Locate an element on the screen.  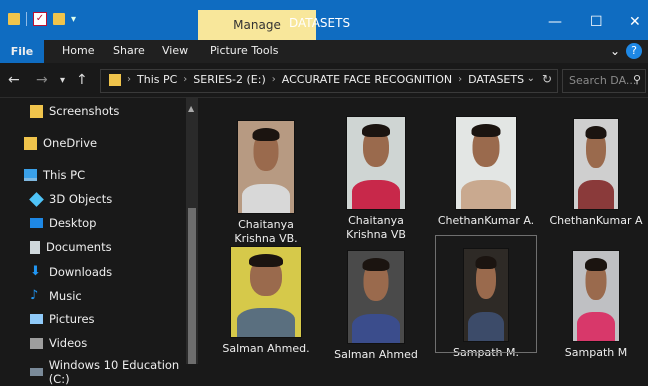
customize-toolbar-icon: ▾ is located at coordinates (73, 19).